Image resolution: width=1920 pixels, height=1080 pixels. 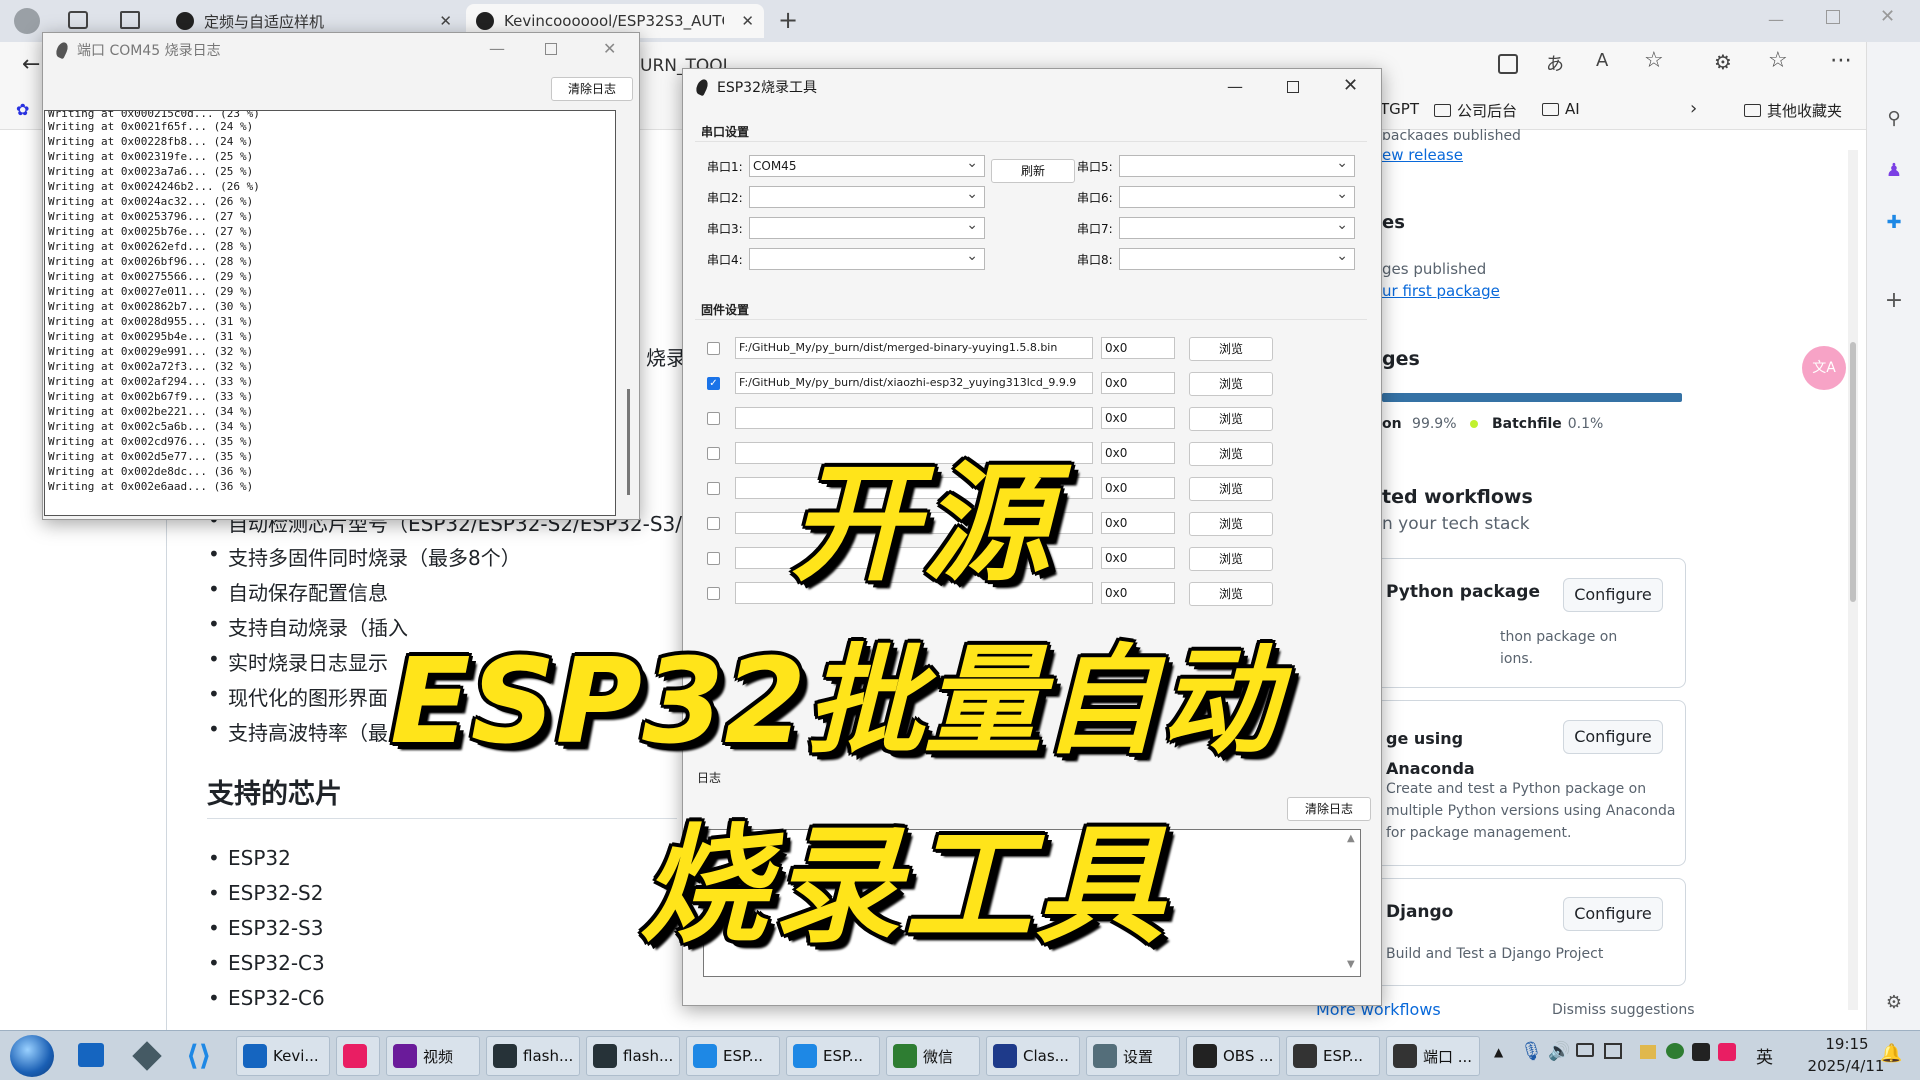 What do you see at coordinates (1793, 110) in the screenshot?
I see `bookmark-other: 其他收藏夹` at bounding box center [1793, 110].